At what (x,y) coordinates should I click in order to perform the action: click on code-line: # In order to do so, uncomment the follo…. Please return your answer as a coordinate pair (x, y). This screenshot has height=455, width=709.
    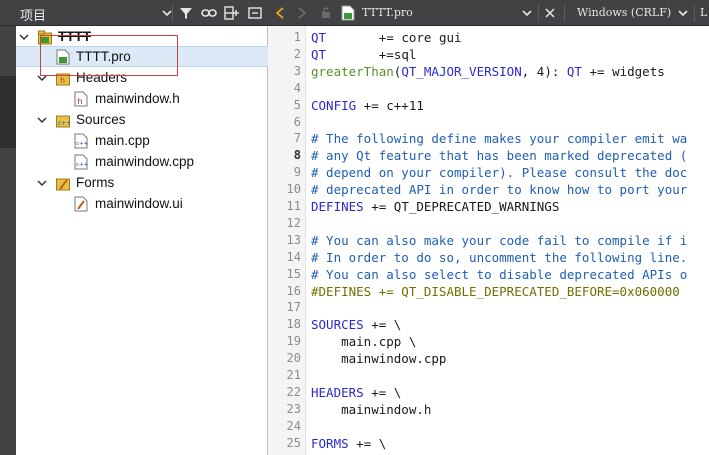
    Looking at the image, I should click on (499, 257).